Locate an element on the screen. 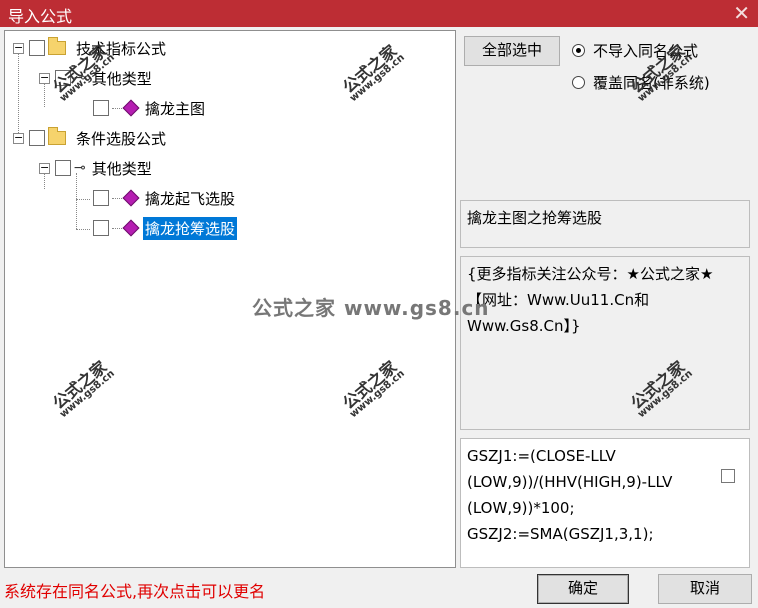 This screenshot has width=758, height=608. formula-name: 擒龙主图之抢筹选股 is located at coordinates (535, 218).